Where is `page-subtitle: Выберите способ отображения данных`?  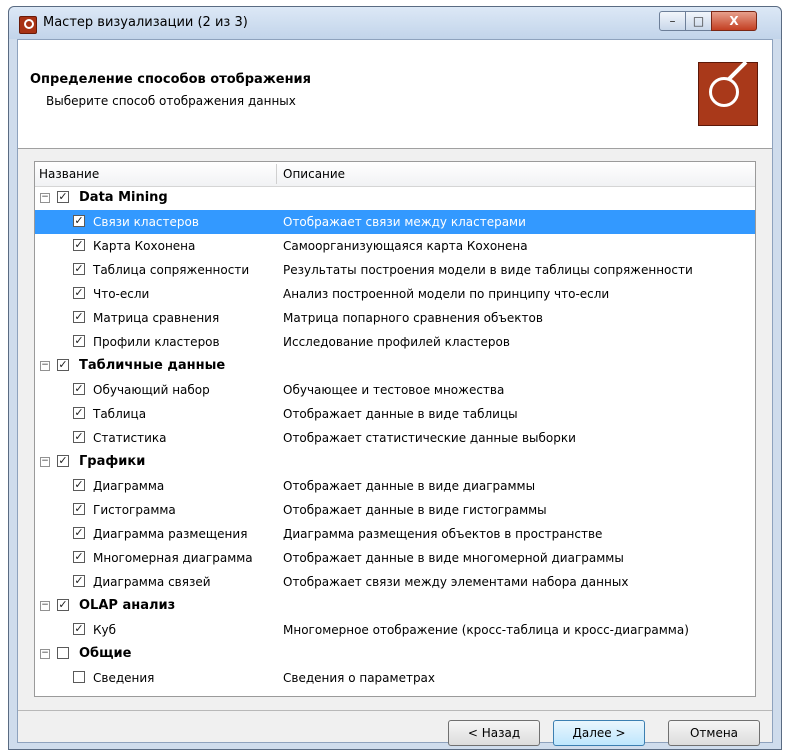 page-subtitle: Выберите способ отображения данных is located at coordinates (171, 101).